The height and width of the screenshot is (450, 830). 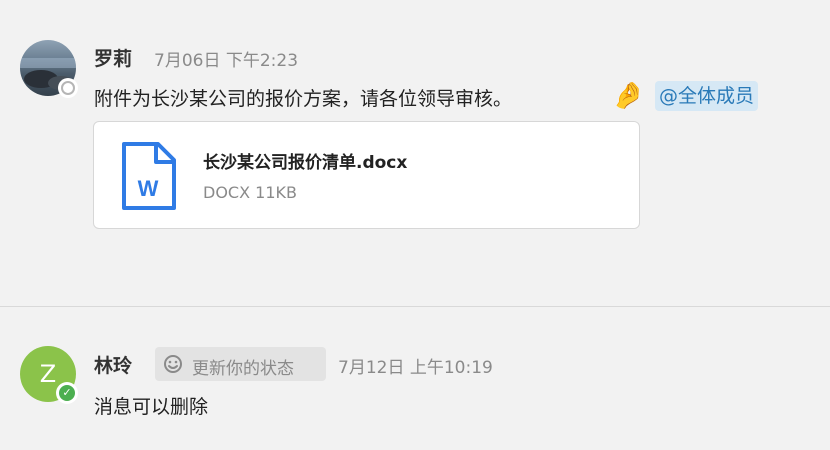 What do you see at coordinates (173, 364) in the screenshot?
I see `smiley-icon` at bounding box center [173, 364].